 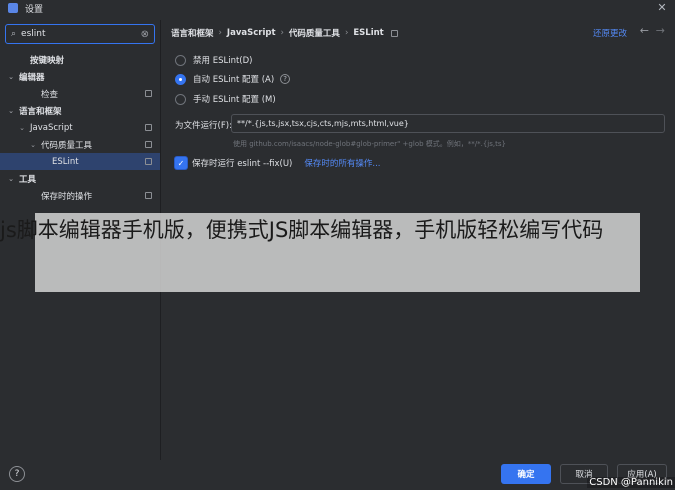 I want to click on files-pattern-label: 为文件运行(F):, so click(x=203, y=126).